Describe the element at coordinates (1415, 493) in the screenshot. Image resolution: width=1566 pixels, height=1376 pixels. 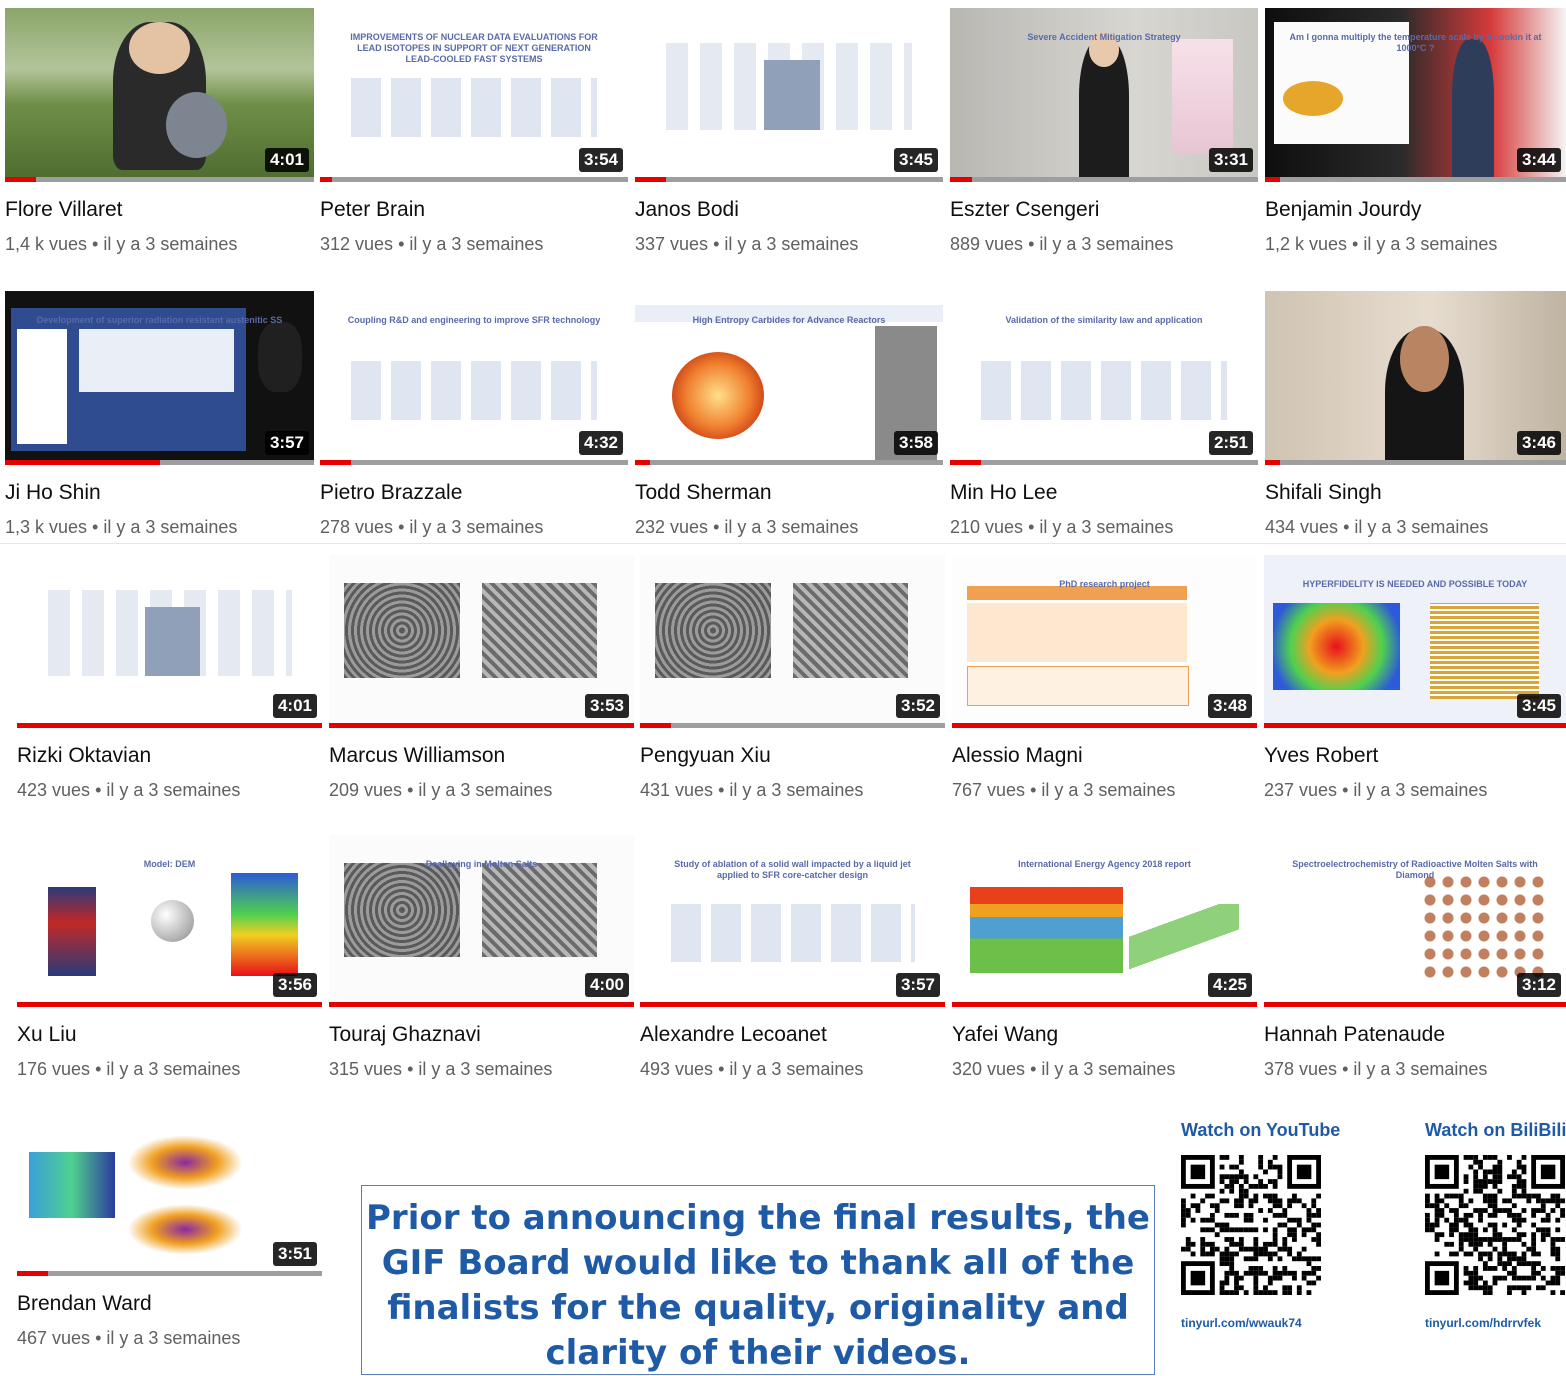
I see `video-title: Shifali Singh` at that location.